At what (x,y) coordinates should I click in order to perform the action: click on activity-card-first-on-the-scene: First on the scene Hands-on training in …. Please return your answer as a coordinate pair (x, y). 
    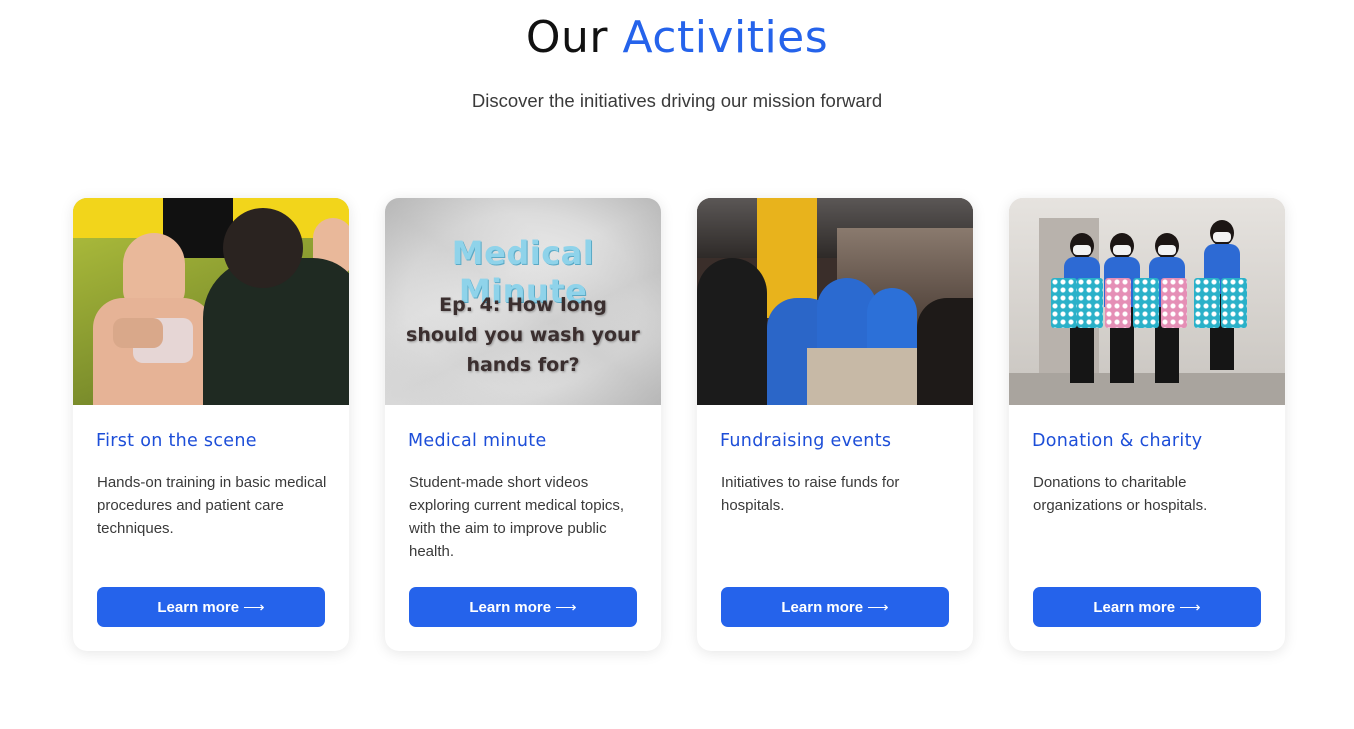
    Looking at the image, I should click on (211, 424).